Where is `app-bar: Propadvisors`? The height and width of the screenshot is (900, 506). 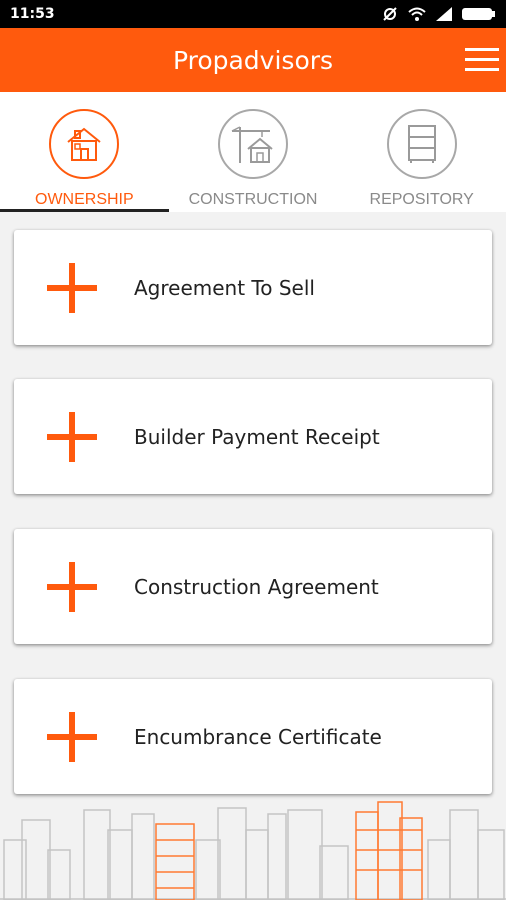
app-bar: Propadvisors is located at coordinates (253, 60).